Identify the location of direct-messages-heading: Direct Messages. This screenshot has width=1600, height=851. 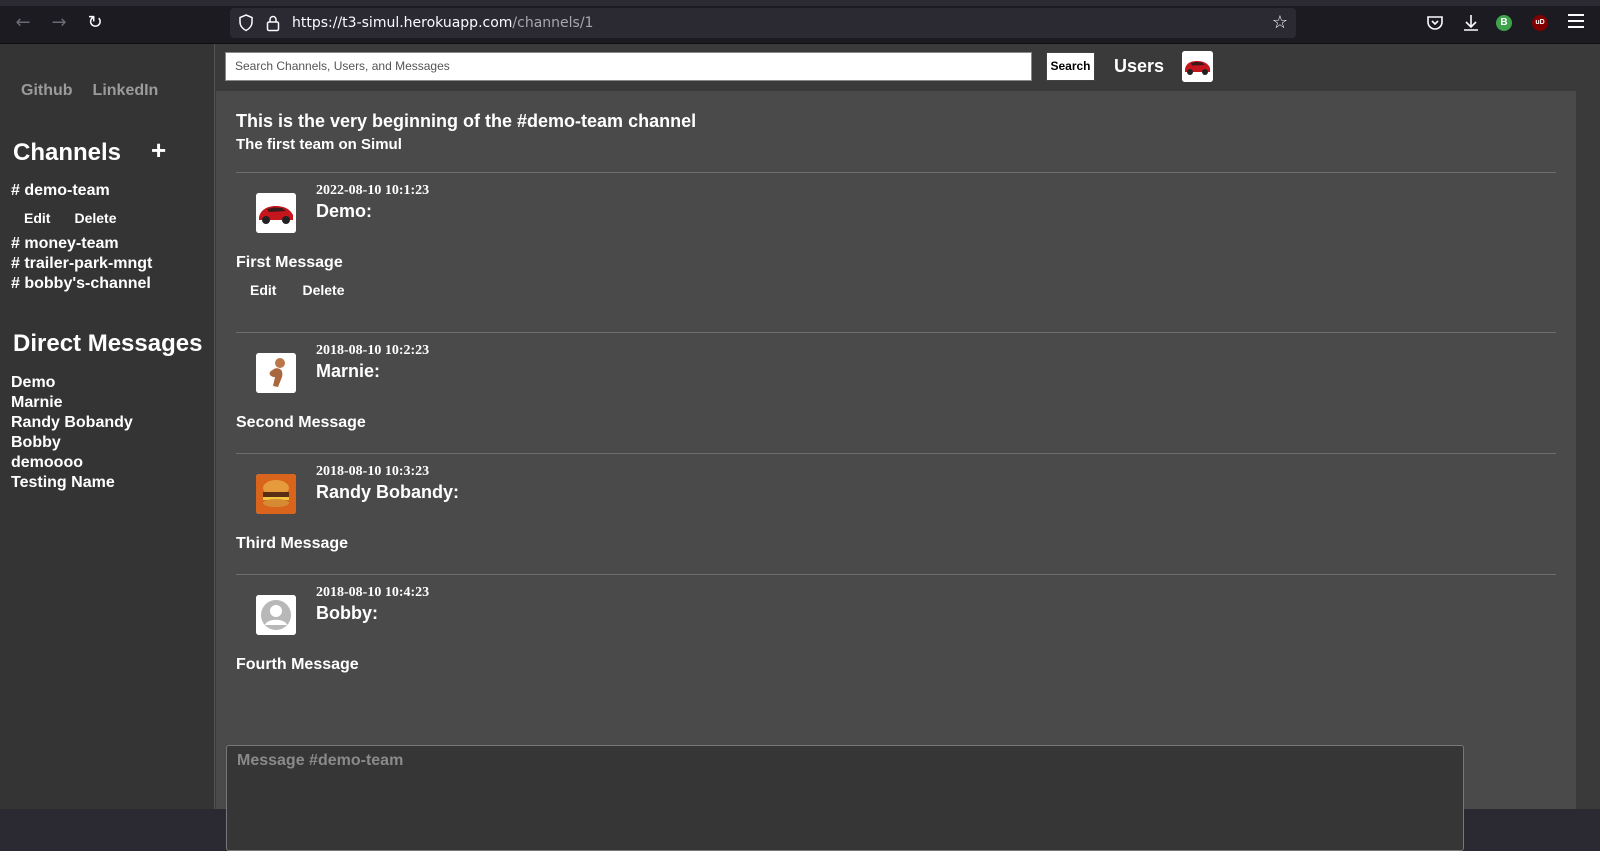
(108, 343).